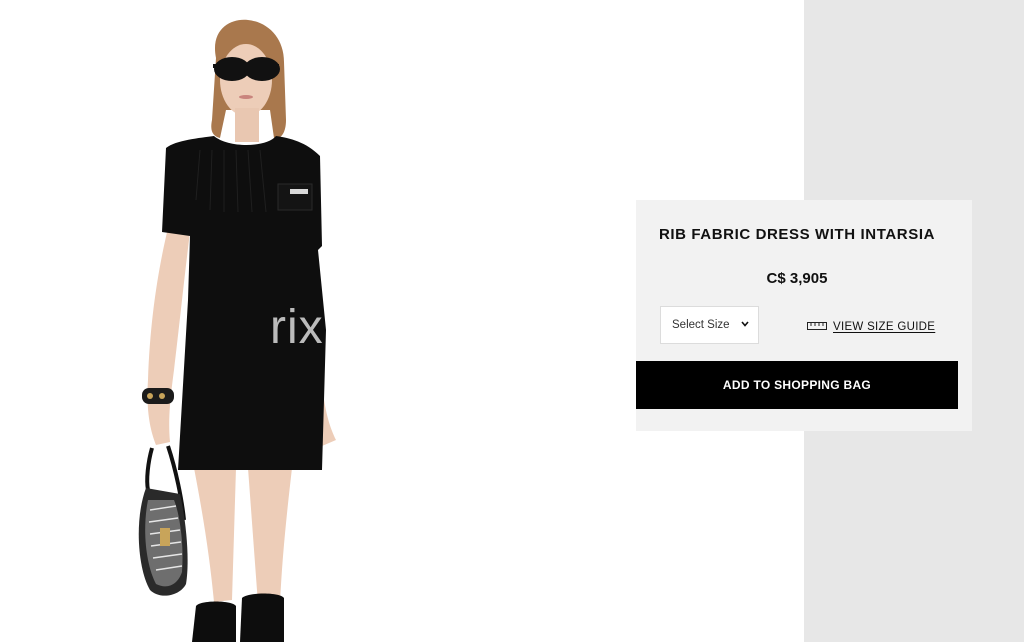 The height and width of the screenshot is (642, 1024). What do you see at coordinates (817, 327) in the screenshot?
I see `ruler-icon` at bounding box center [817, 327].